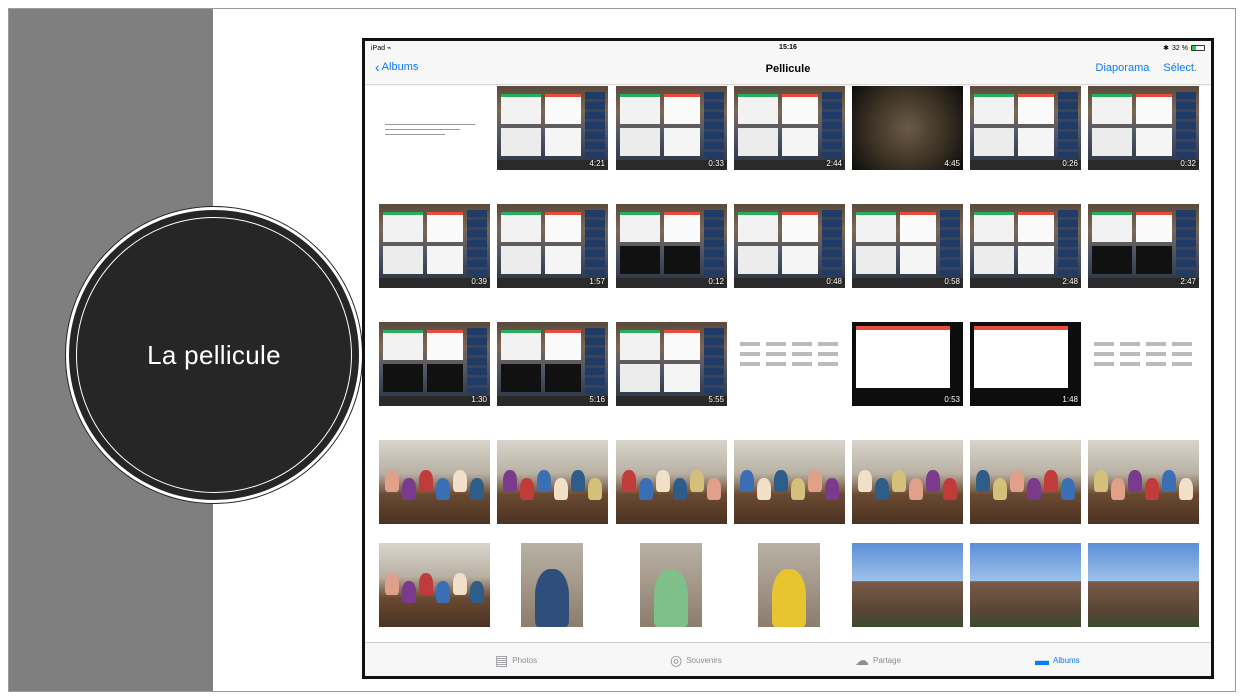  Describe the element at coordinates (952, 163) in the screenshot. I see `video-duration: 4:45` at that location.